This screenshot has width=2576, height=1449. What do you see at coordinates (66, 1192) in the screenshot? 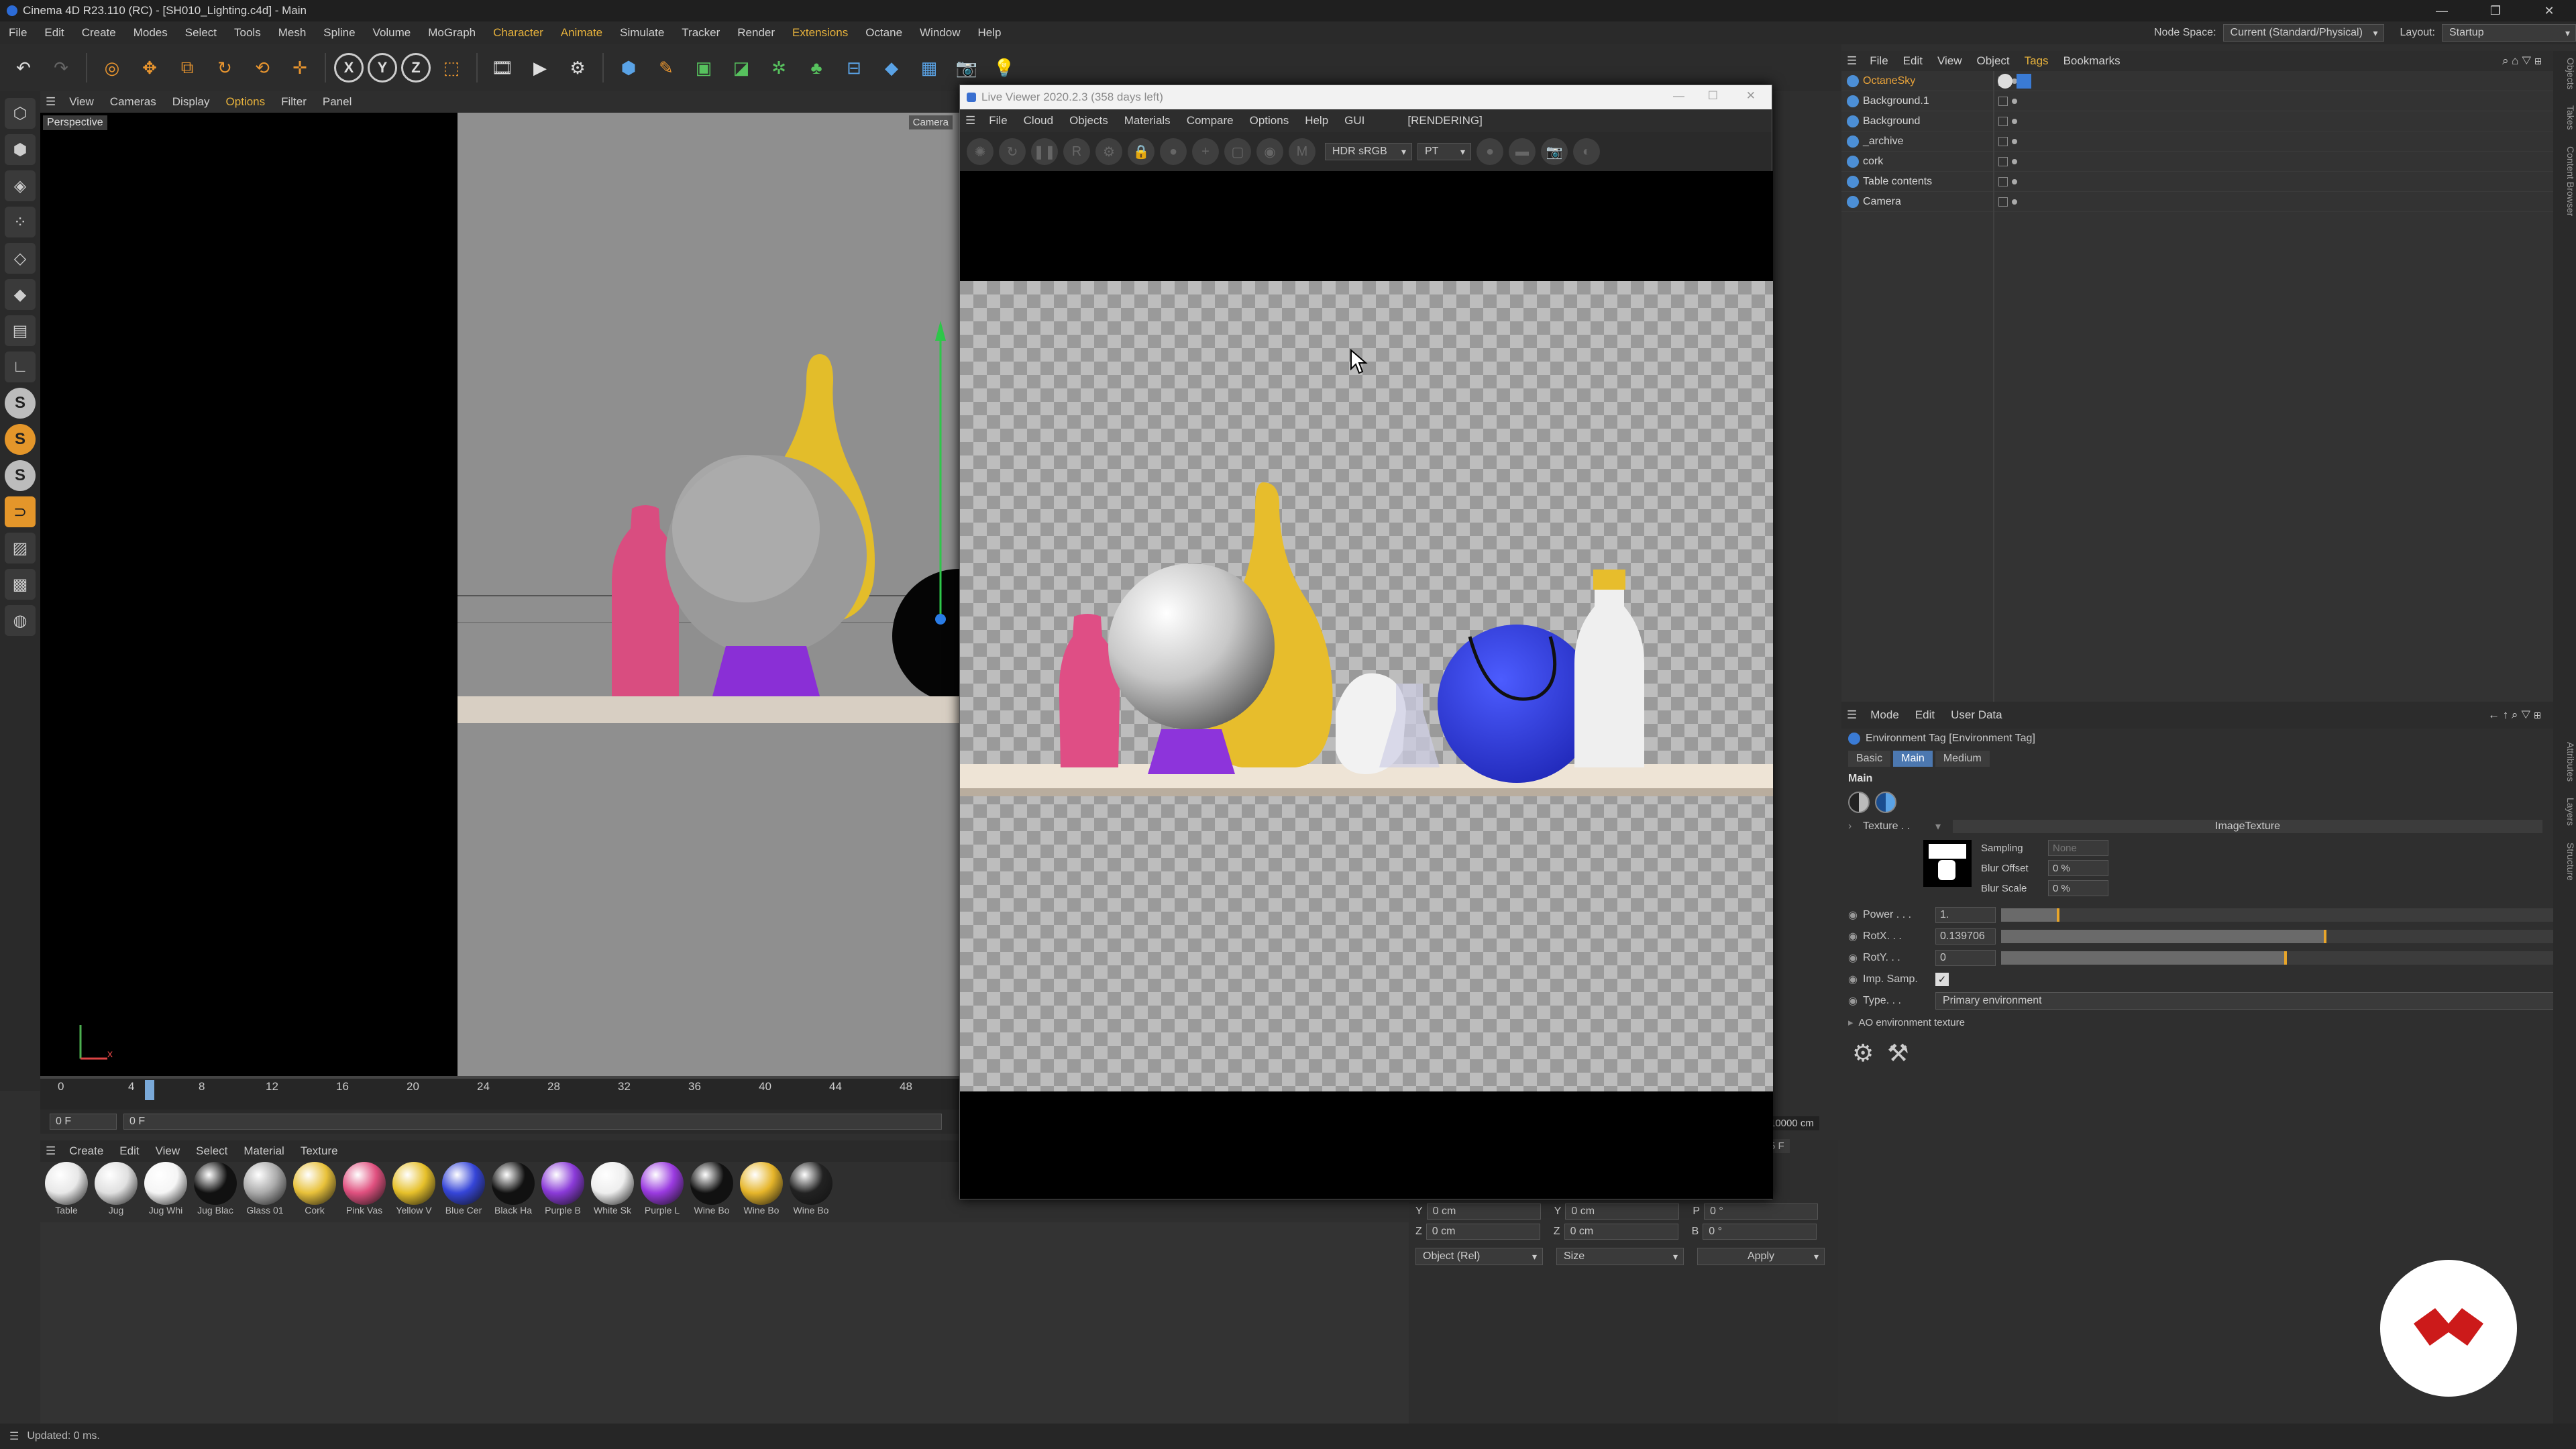
I see `material-swatch: Table` at bounding box center [66, 1192].